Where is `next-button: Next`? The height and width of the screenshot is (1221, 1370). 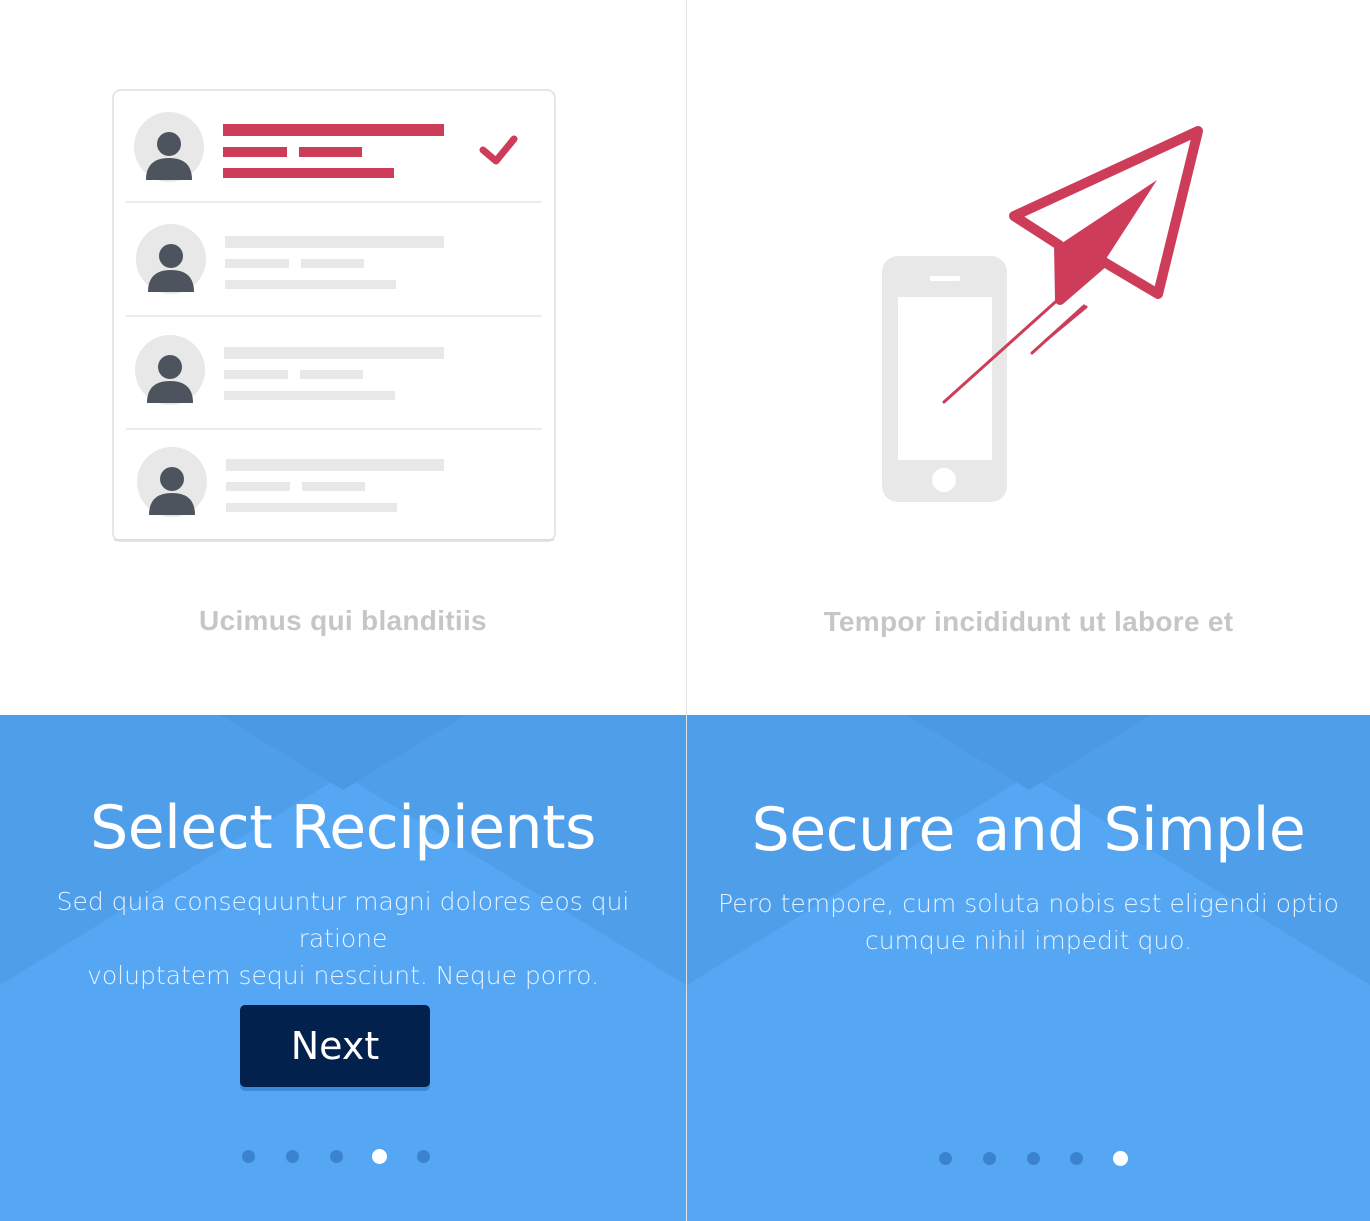
next-button: Next is located at coordinates (335, 1046).